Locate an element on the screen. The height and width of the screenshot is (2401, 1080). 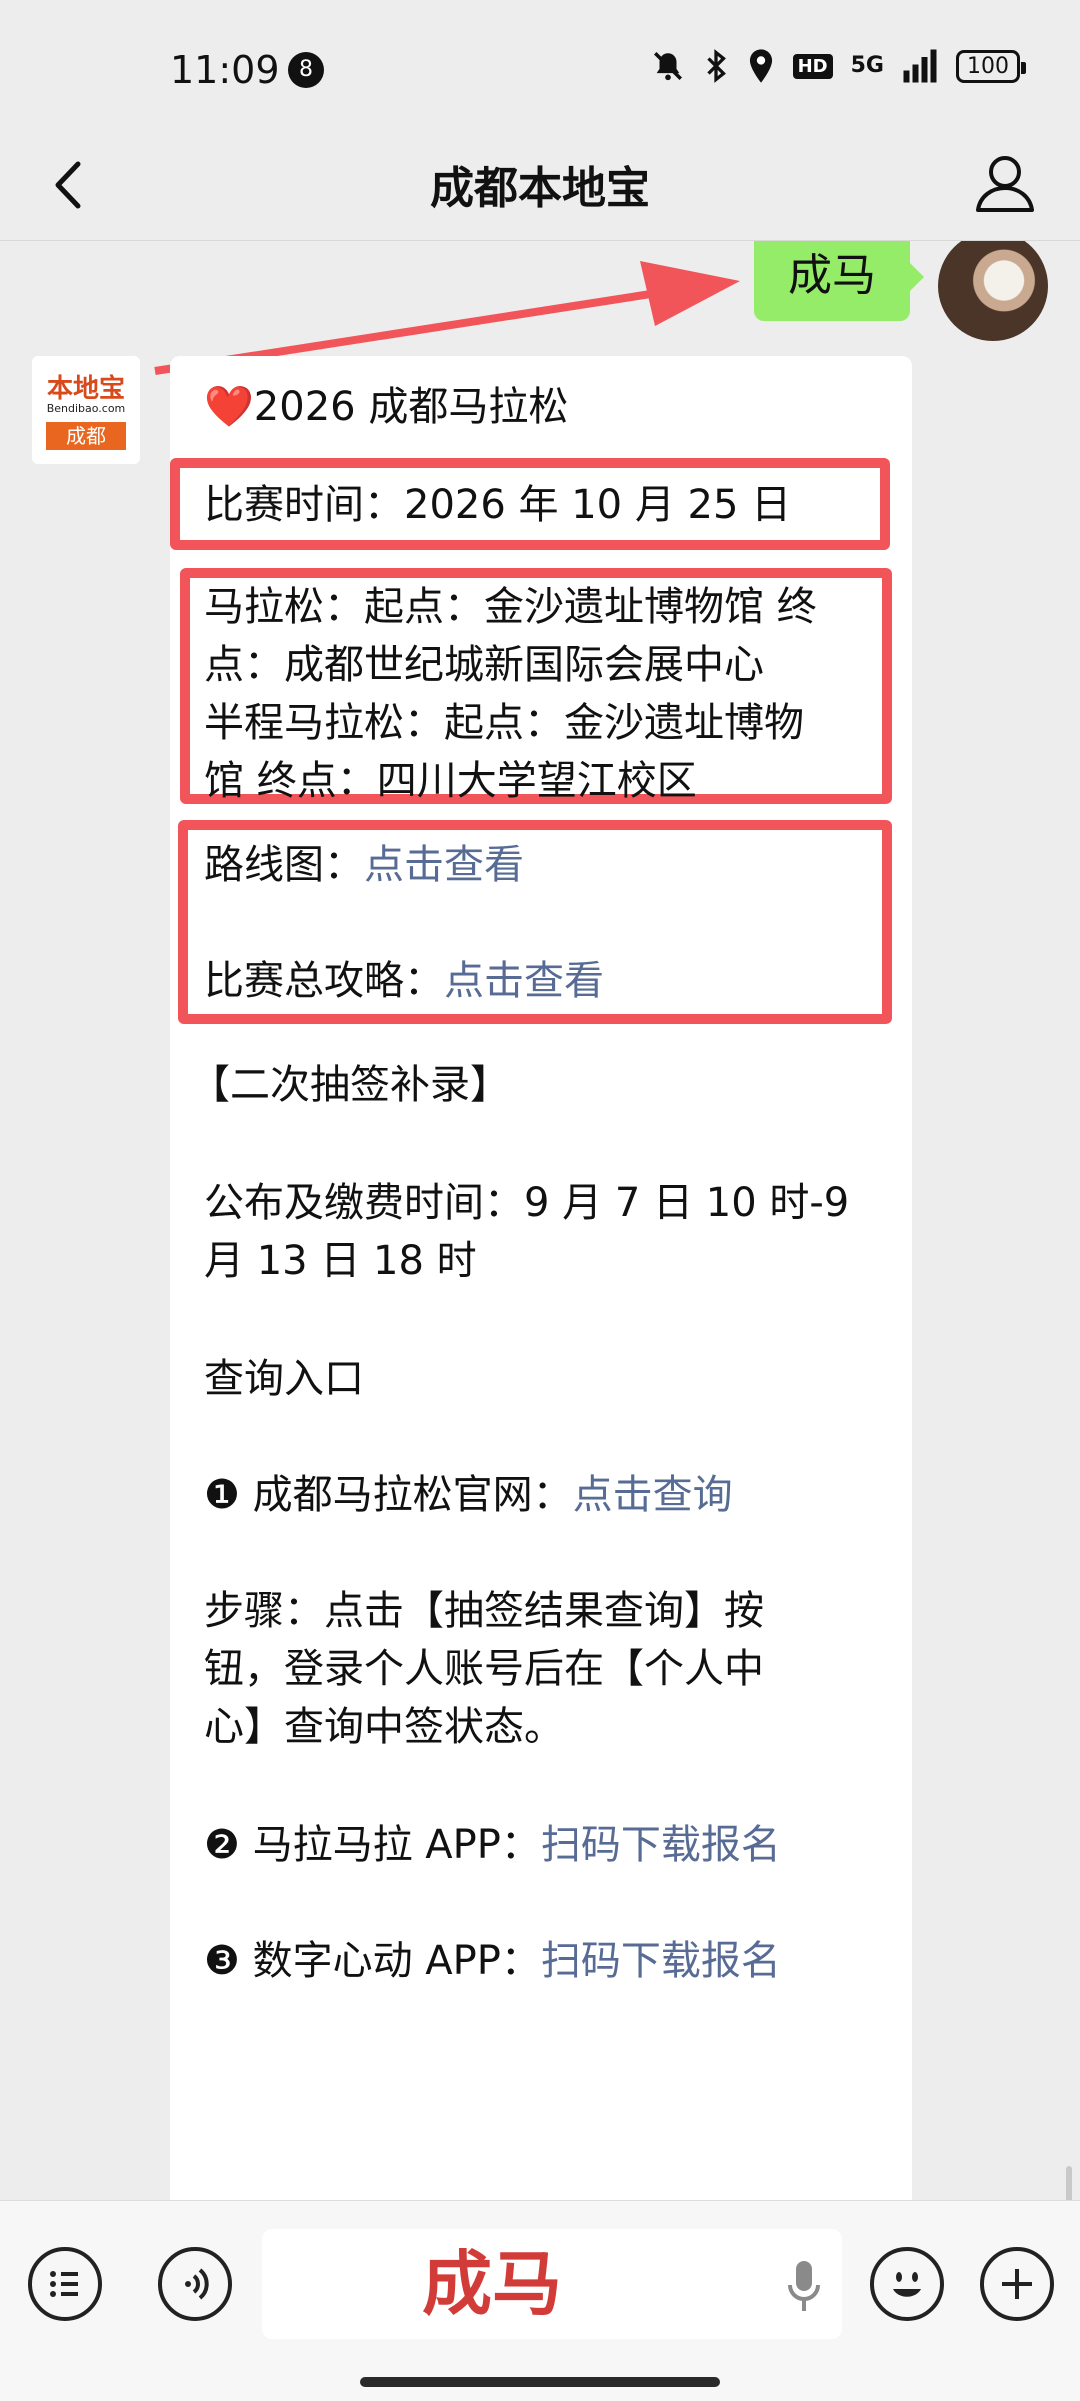
guide-row: 比赛总攻略：点击查看 is located at coordinates (404, 981).